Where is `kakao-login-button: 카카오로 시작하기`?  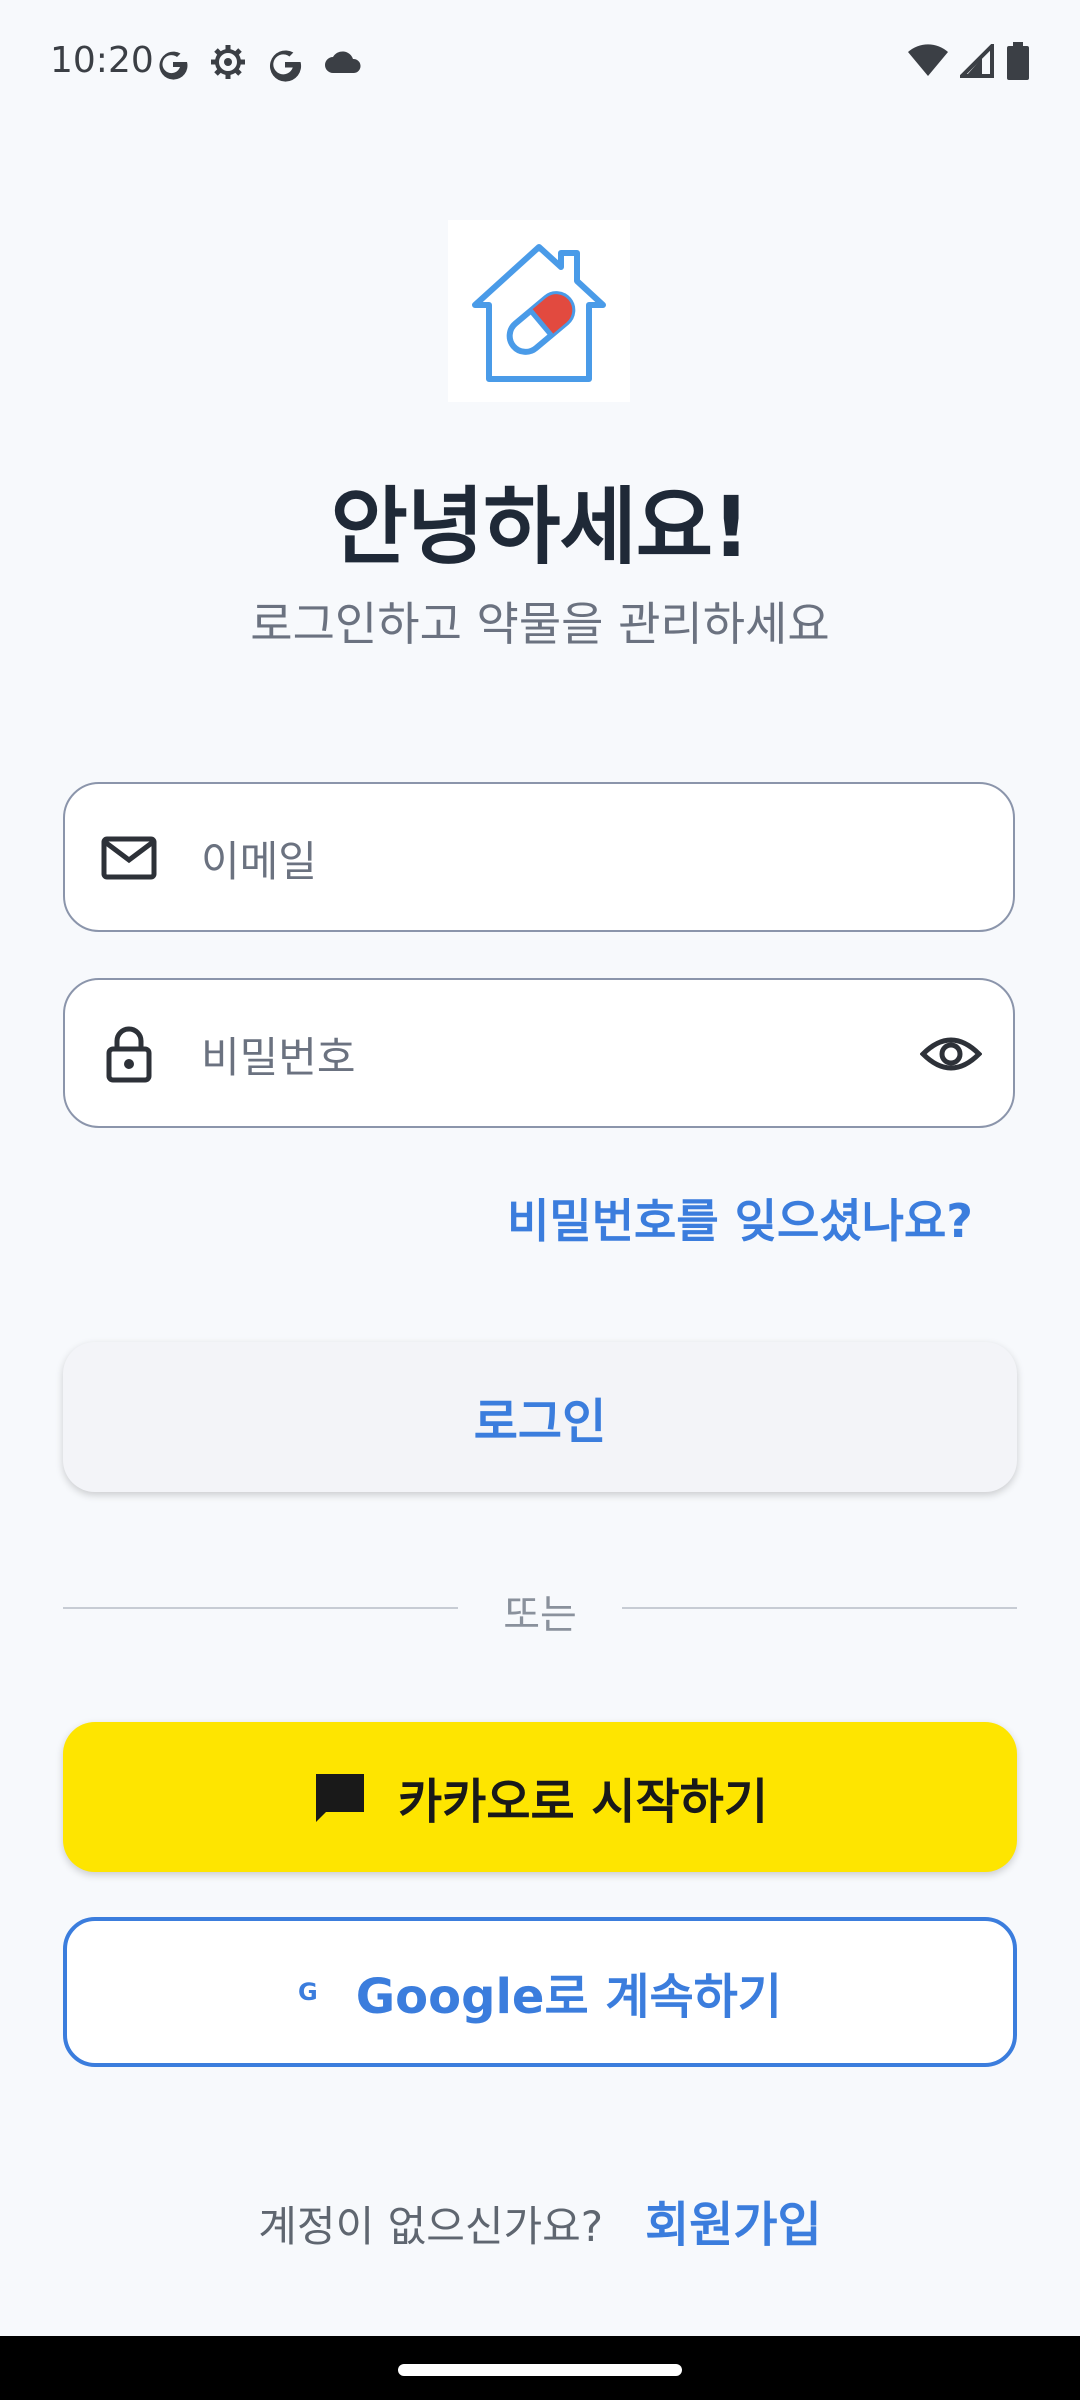
kakao-login-button: 카카오로 시작하기 is located at coordinates (540, 1797).